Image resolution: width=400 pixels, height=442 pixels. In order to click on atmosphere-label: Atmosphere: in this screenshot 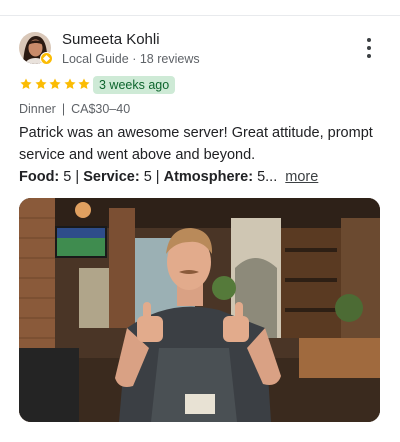, I will do `click(208, 177)`.